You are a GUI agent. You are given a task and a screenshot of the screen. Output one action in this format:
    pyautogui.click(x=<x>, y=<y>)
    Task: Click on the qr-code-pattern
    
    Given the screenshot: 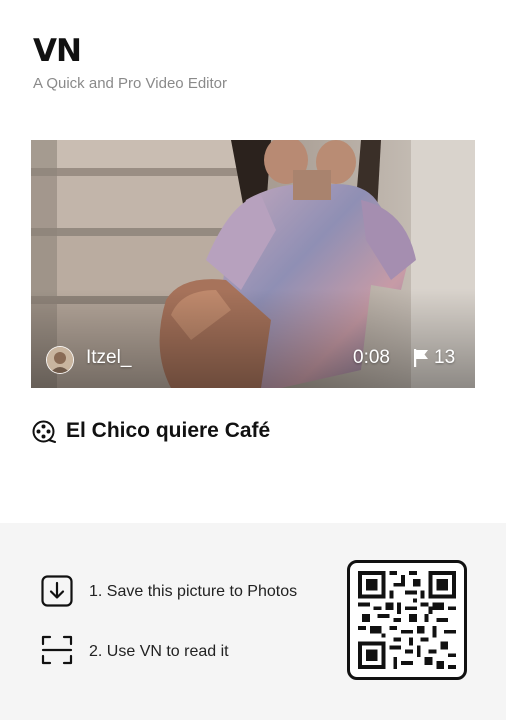 What is the action you would take?
    pyautogui.click(x=407, y=620)
    